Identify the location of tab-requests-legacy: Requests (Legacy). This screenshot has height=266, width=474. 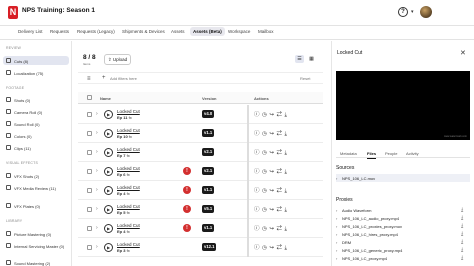
(96, 31).